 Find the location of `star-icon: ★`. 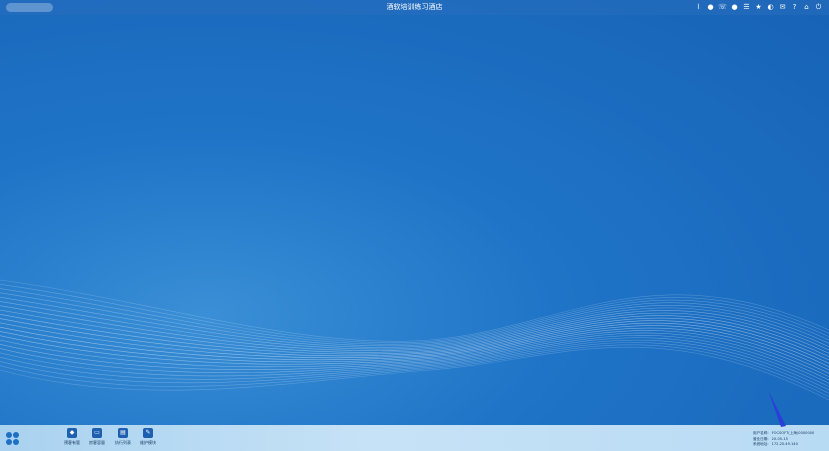

star-icon: ★ is located at coordinates (758, 7).